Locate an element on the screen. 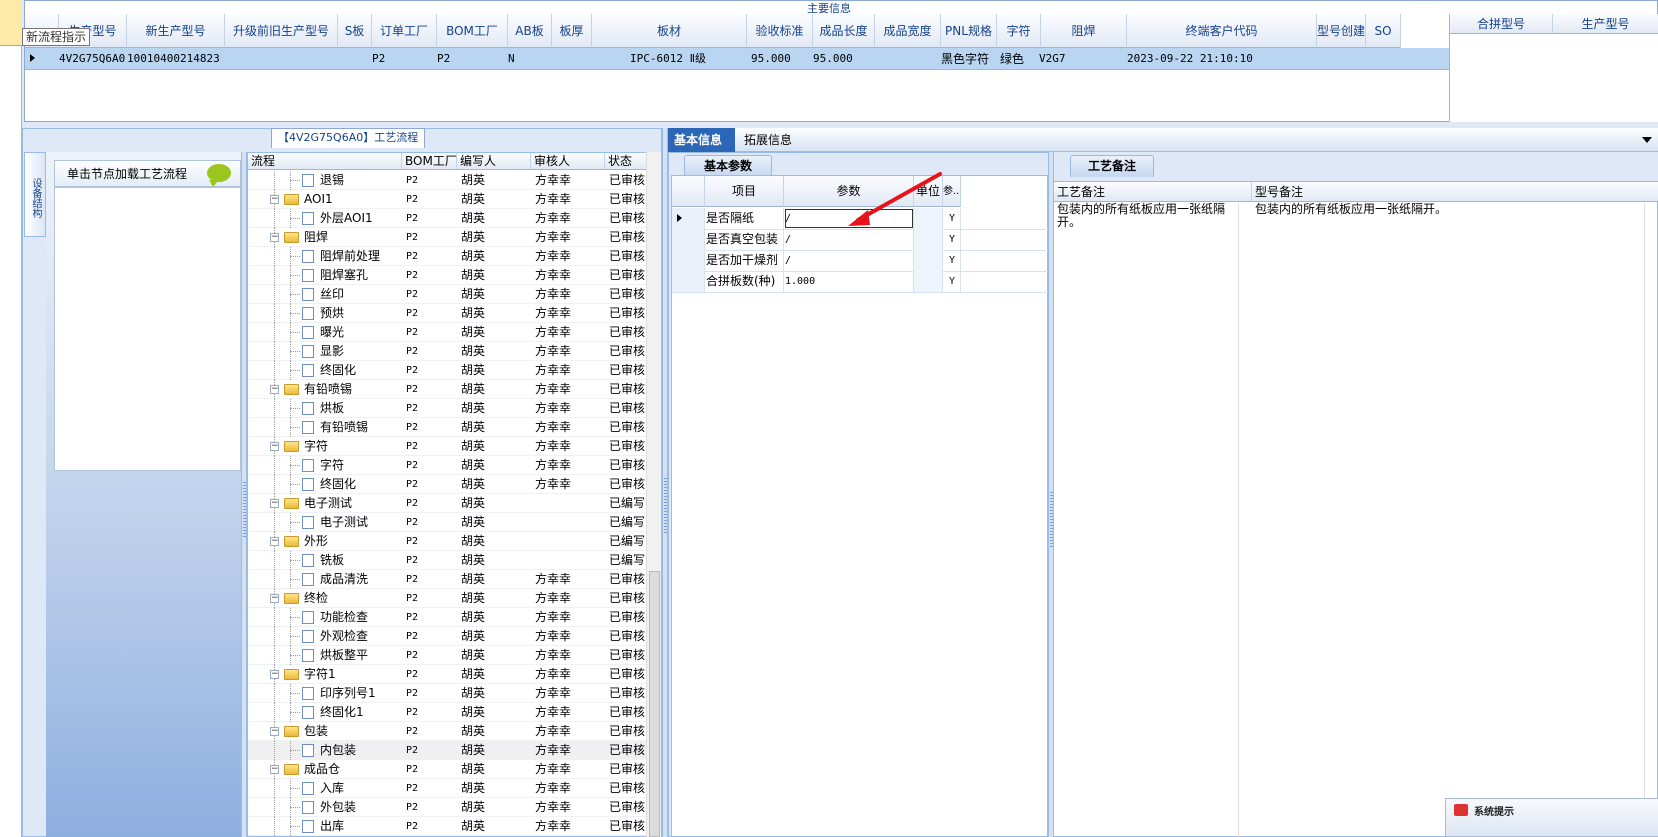 The height and width of the screenshot is (837, 1658). equipment-structure-tab: 设备结构 is located at coordinates (35, 194).